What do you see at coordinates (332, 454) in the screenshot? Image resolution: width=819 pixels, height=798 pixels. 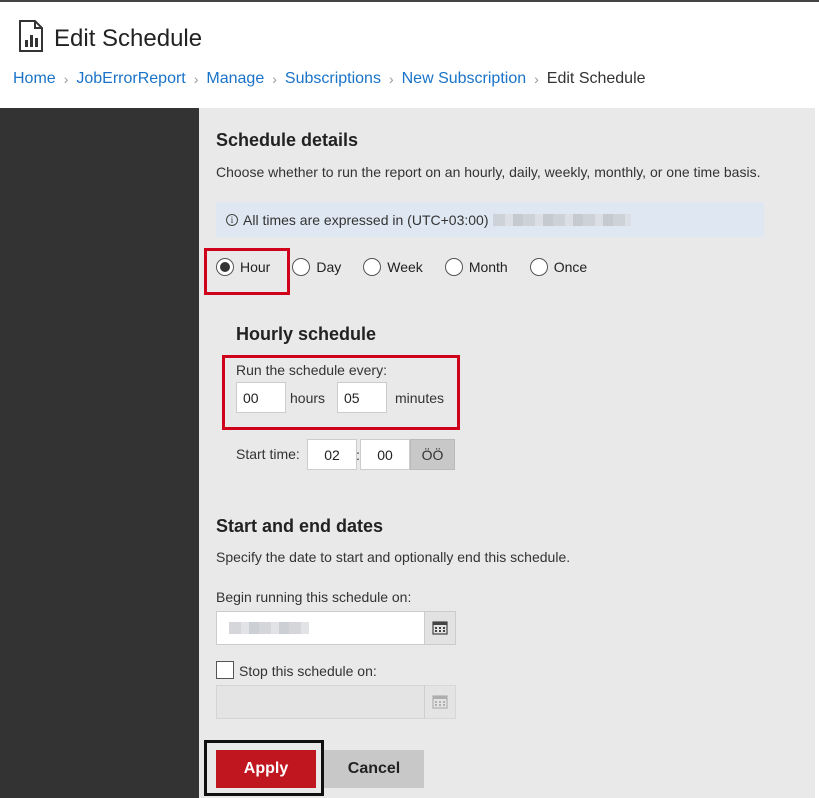 I see `start-hour-input: 02` at bounding box center [332, 454].